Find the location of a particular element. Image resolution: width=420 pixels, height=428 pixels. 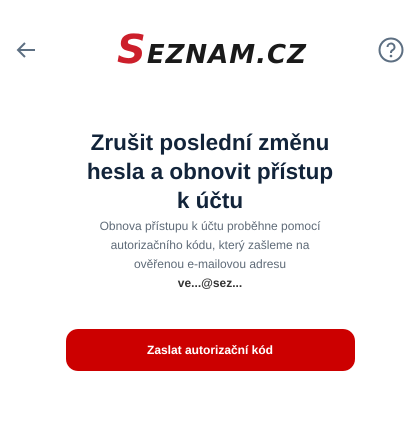

logo: SEZNAM.CZ is located at coordinates (212, 50).